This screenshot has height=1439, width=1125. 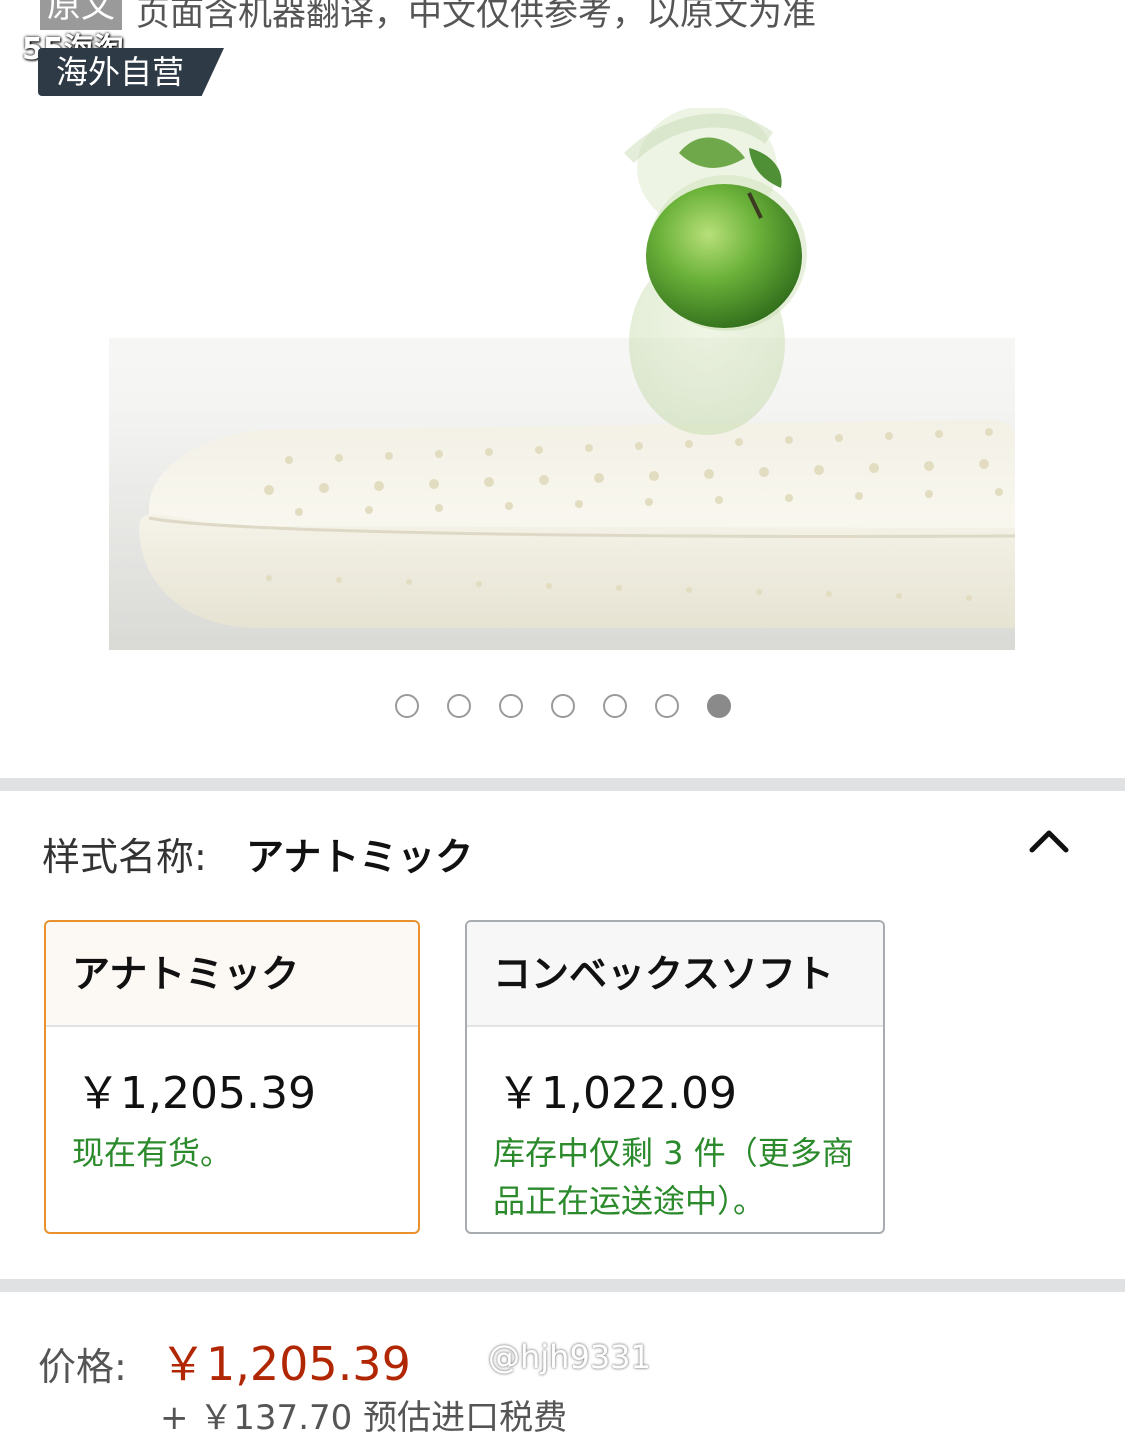 I want to click on translation-notice-text: 页面含机器翻译，中文仅供参考，以原文为准, so click(x=476, y=17).